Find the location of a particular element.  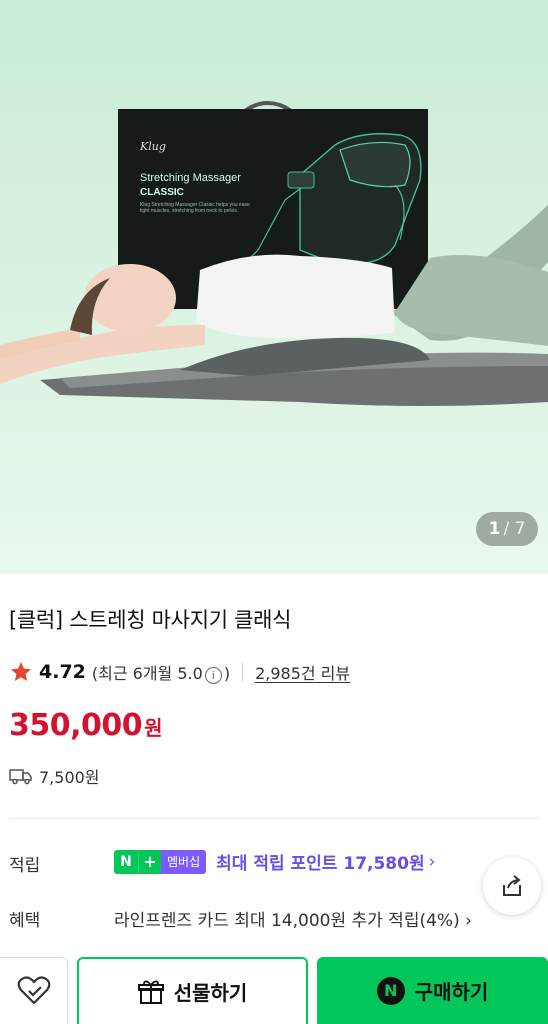

section-divider is located at coordinates (274, 818).